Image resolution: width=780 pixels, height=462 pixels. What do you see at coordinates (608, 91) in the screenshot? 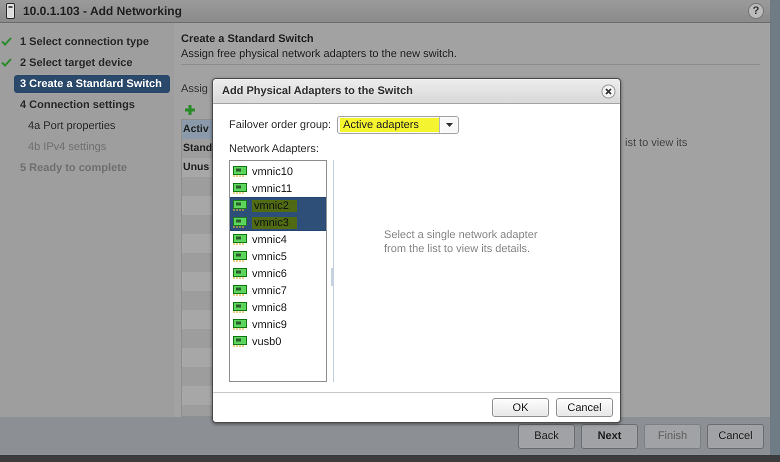
I see `close-icon` at bounding box center [608, 91].